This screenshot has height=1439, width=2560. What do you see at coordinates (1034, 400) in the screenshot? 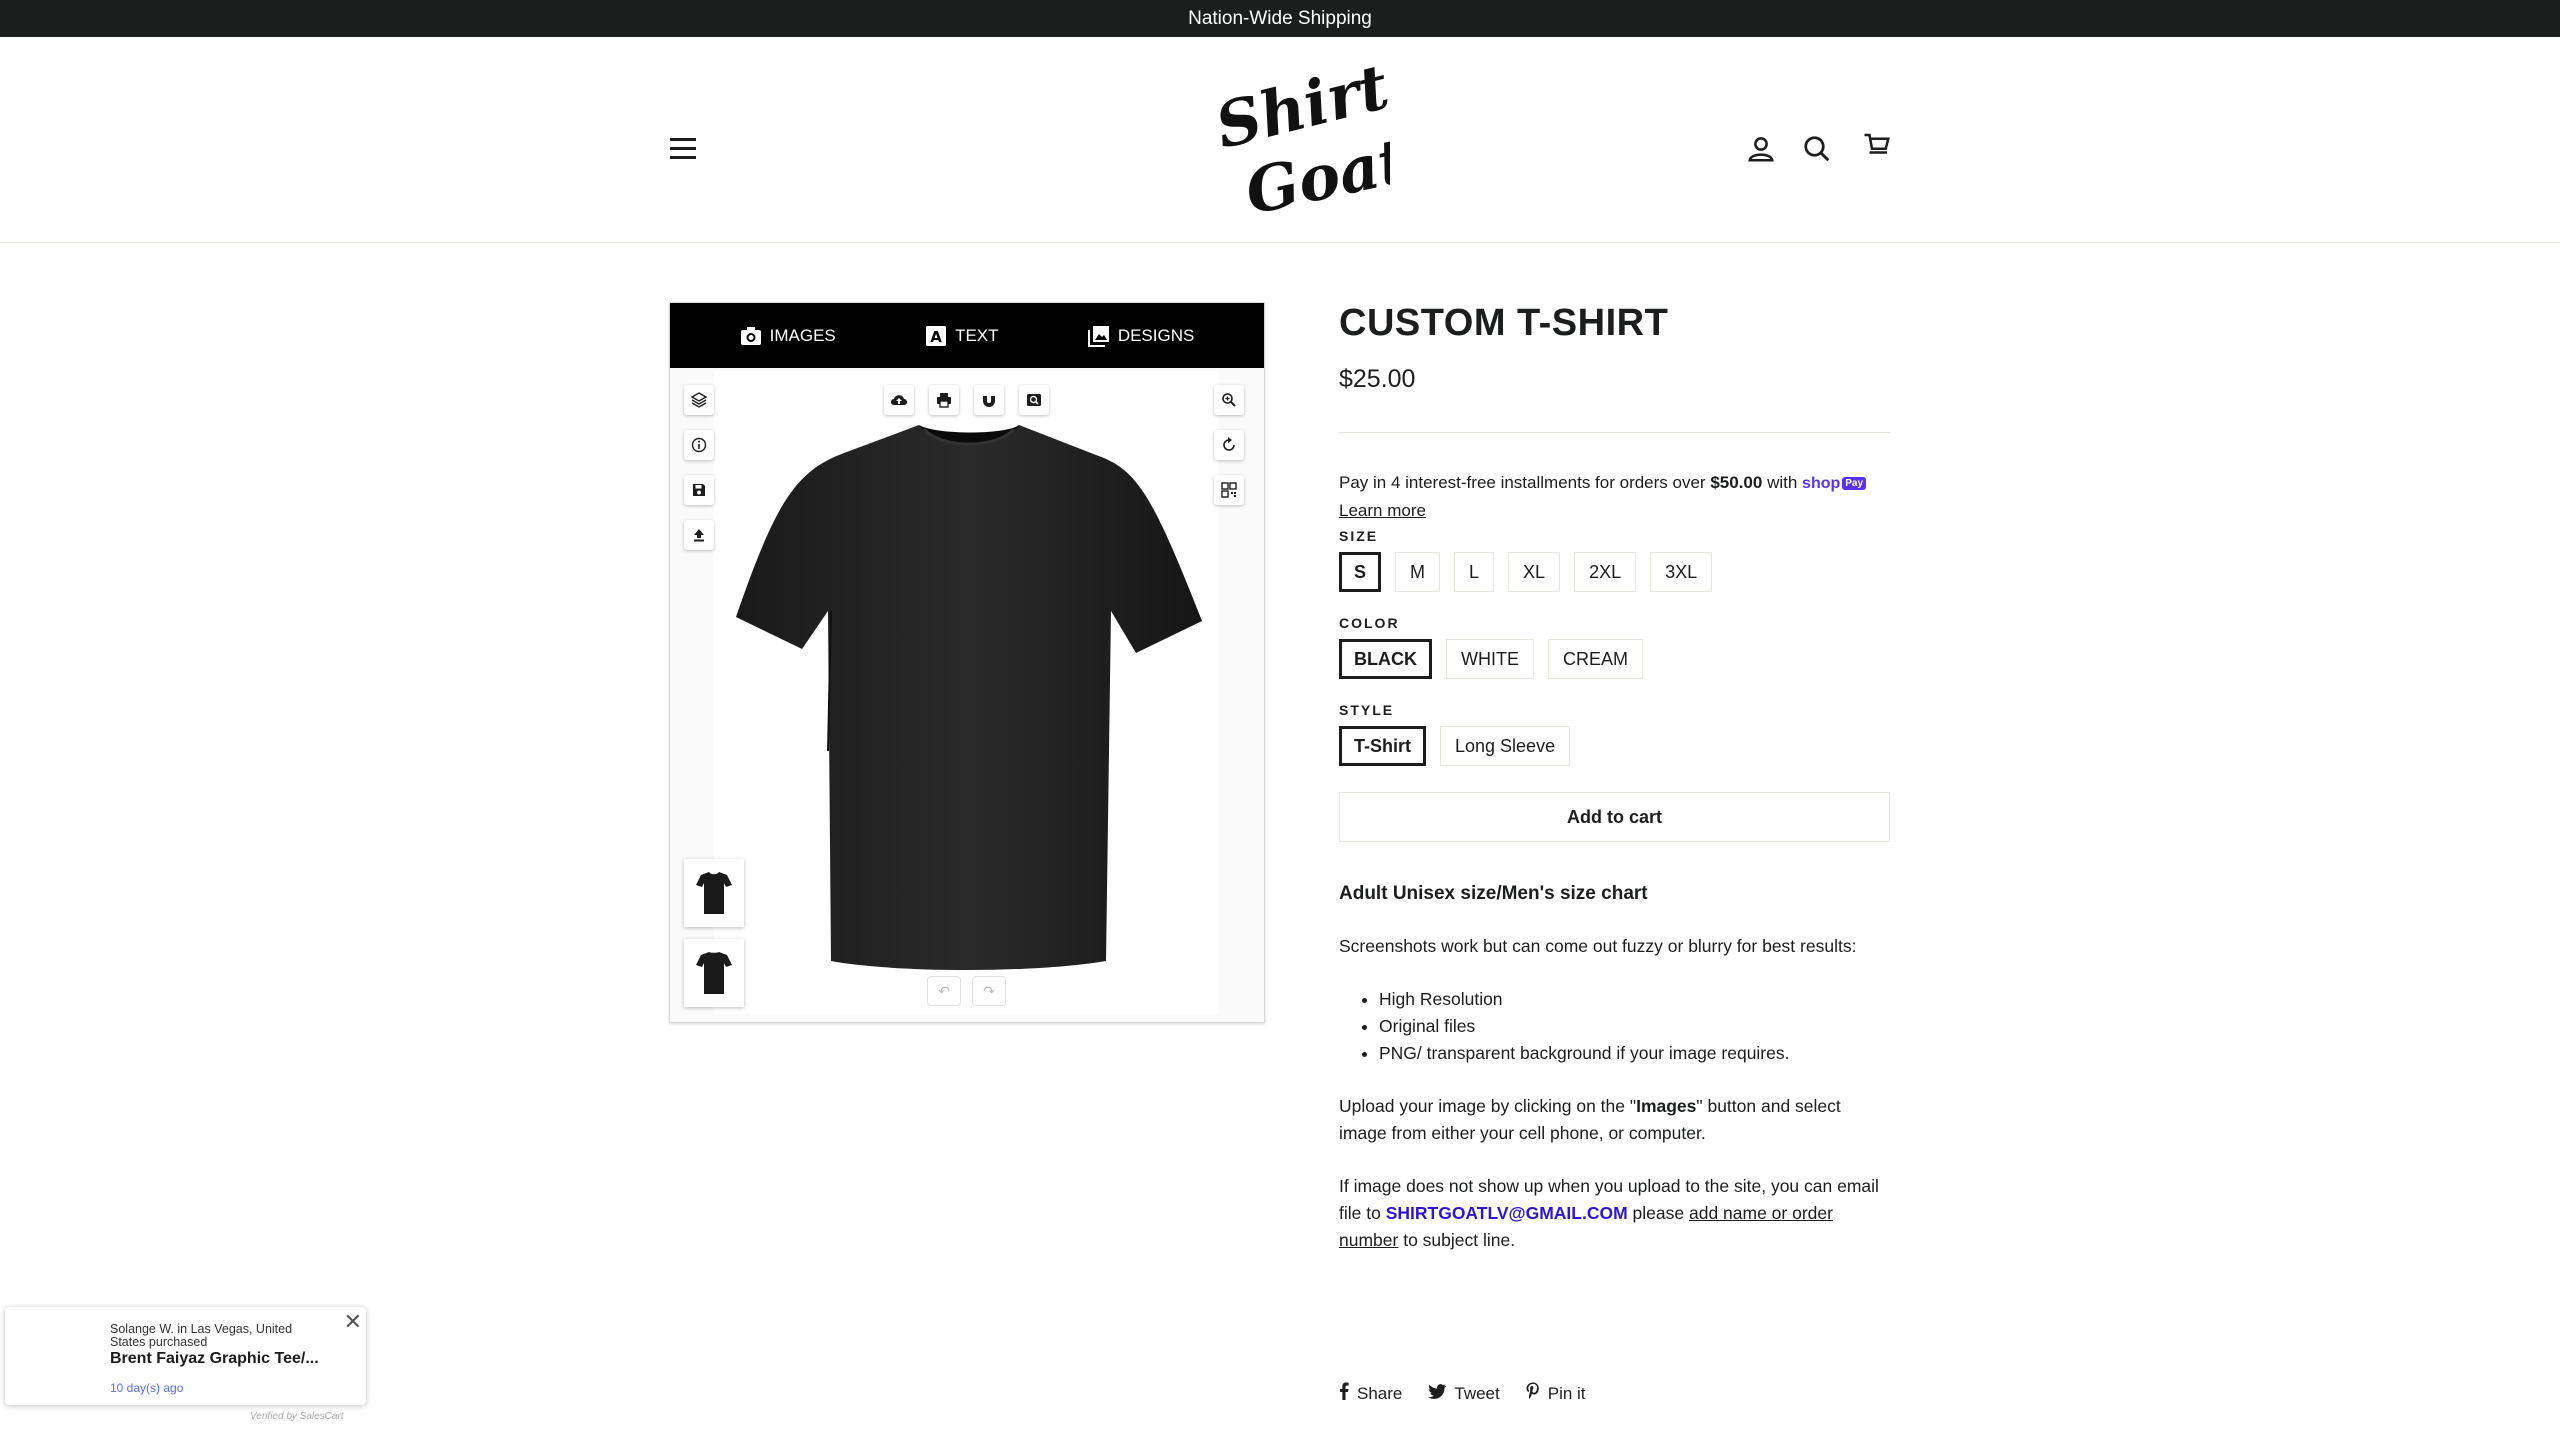
I see `preview-icon` at bounding box center [1034, 400].